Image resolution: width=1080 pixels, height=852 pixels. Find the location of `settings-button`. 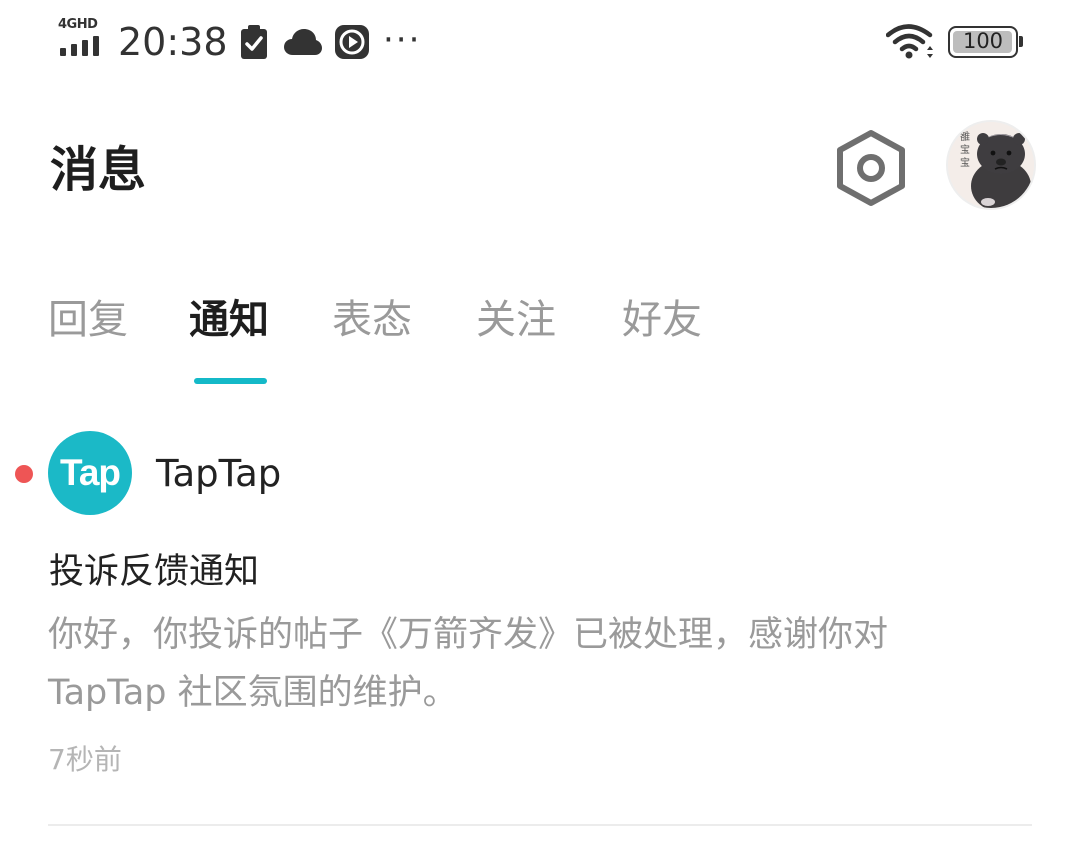

settings-button is located at coordinates (871, 168).